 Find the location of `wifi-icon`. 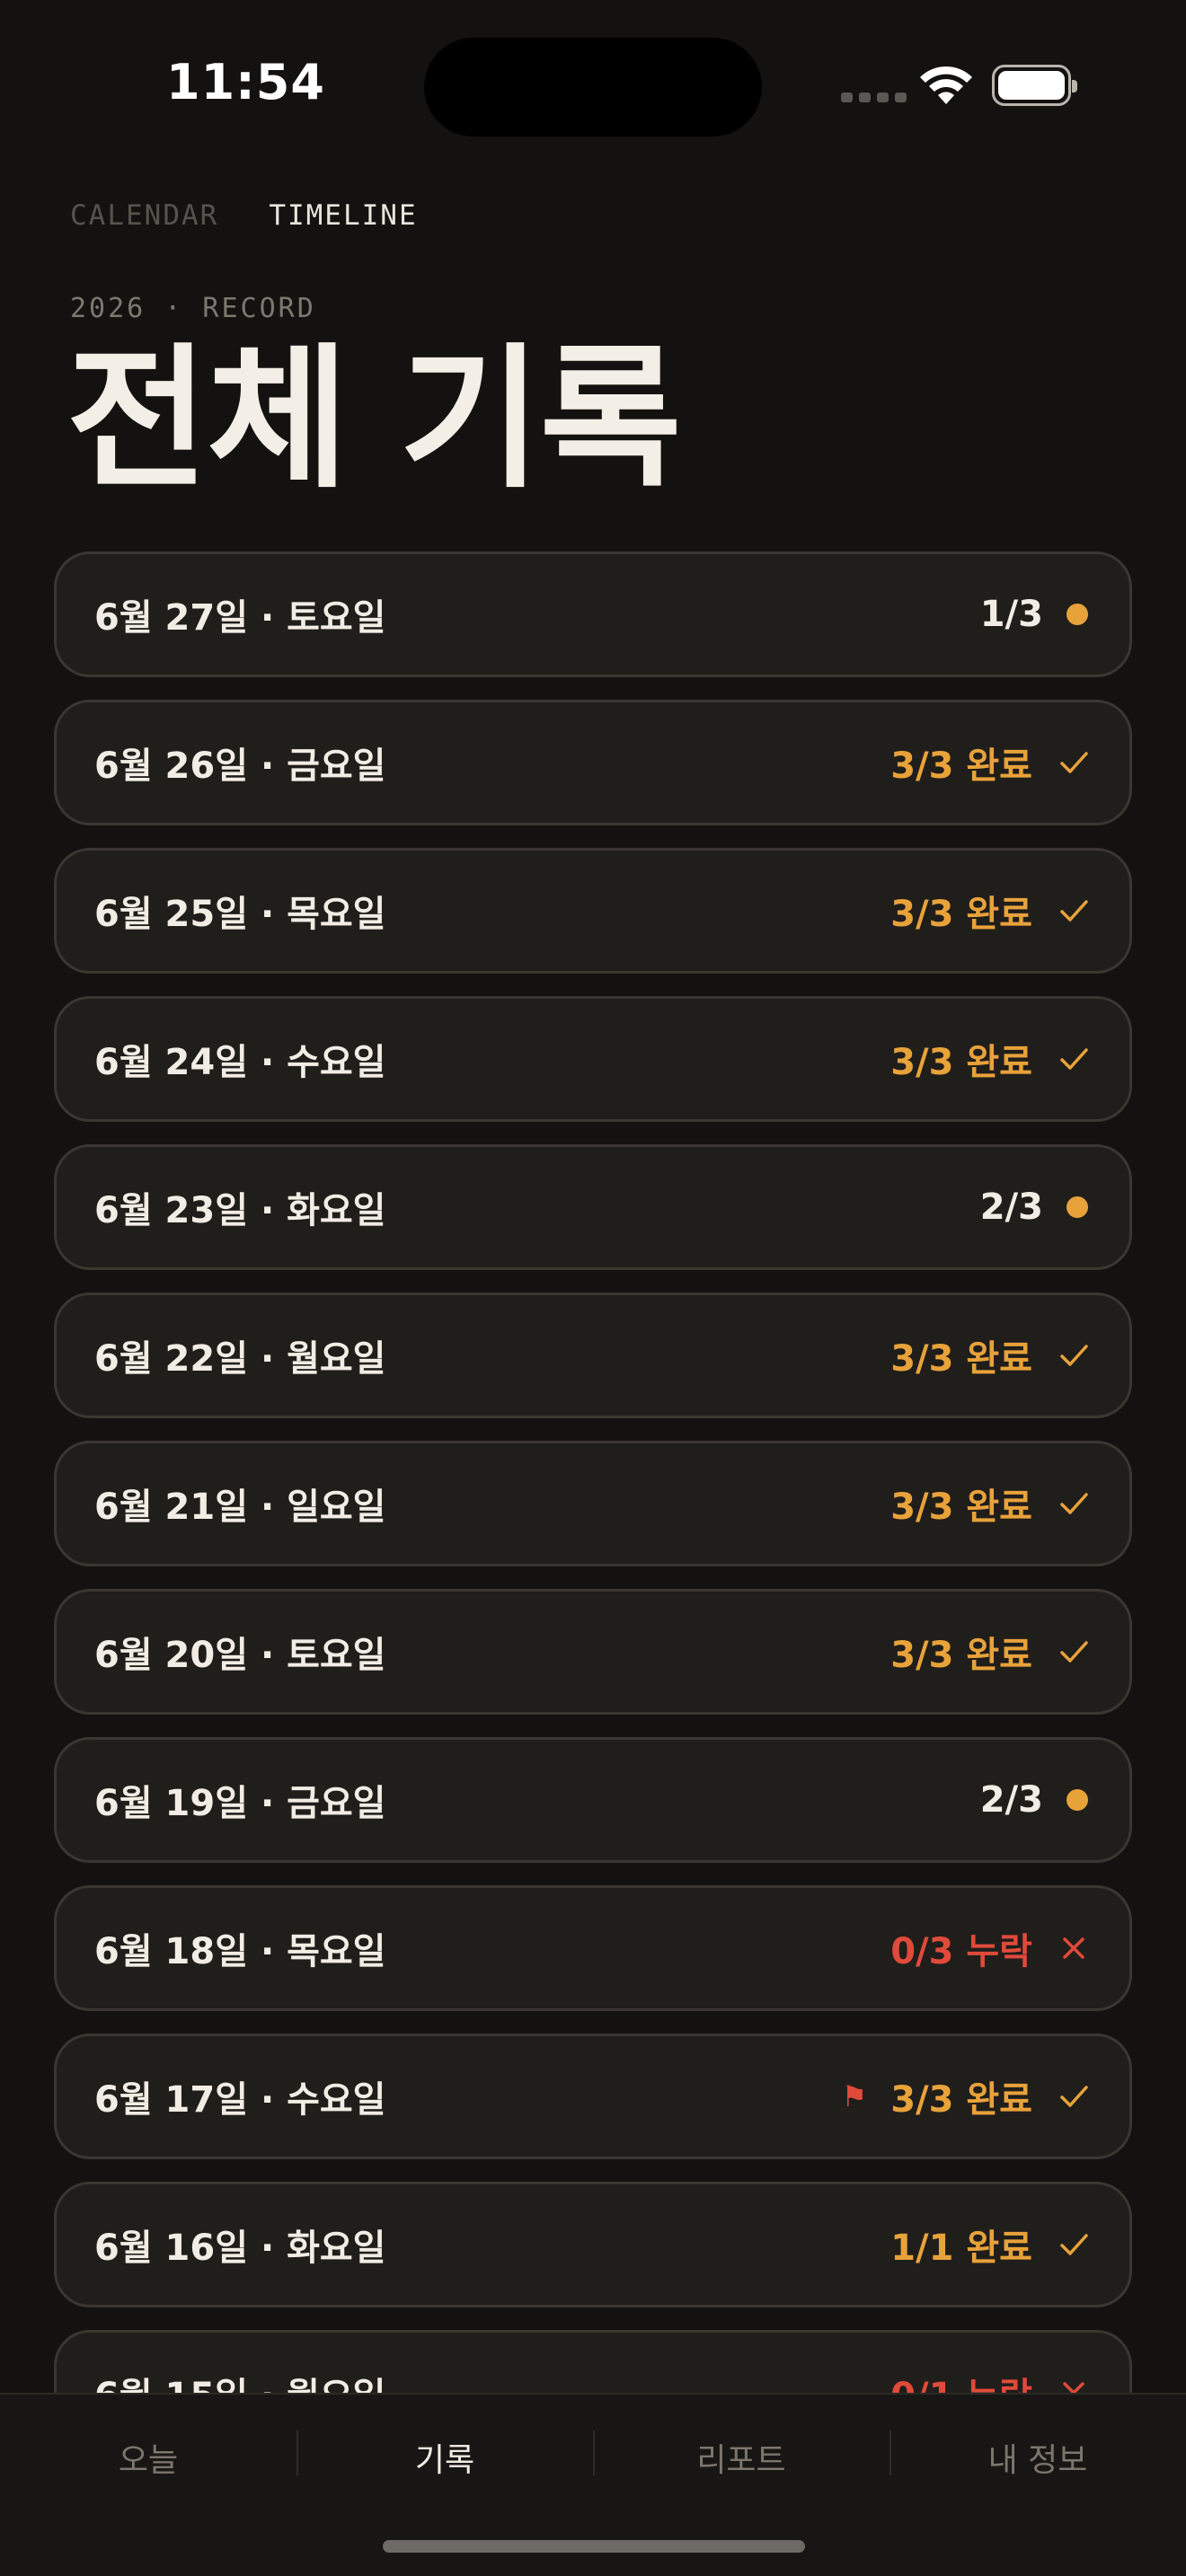

wifi-icon is located at coordinates (946, 85).